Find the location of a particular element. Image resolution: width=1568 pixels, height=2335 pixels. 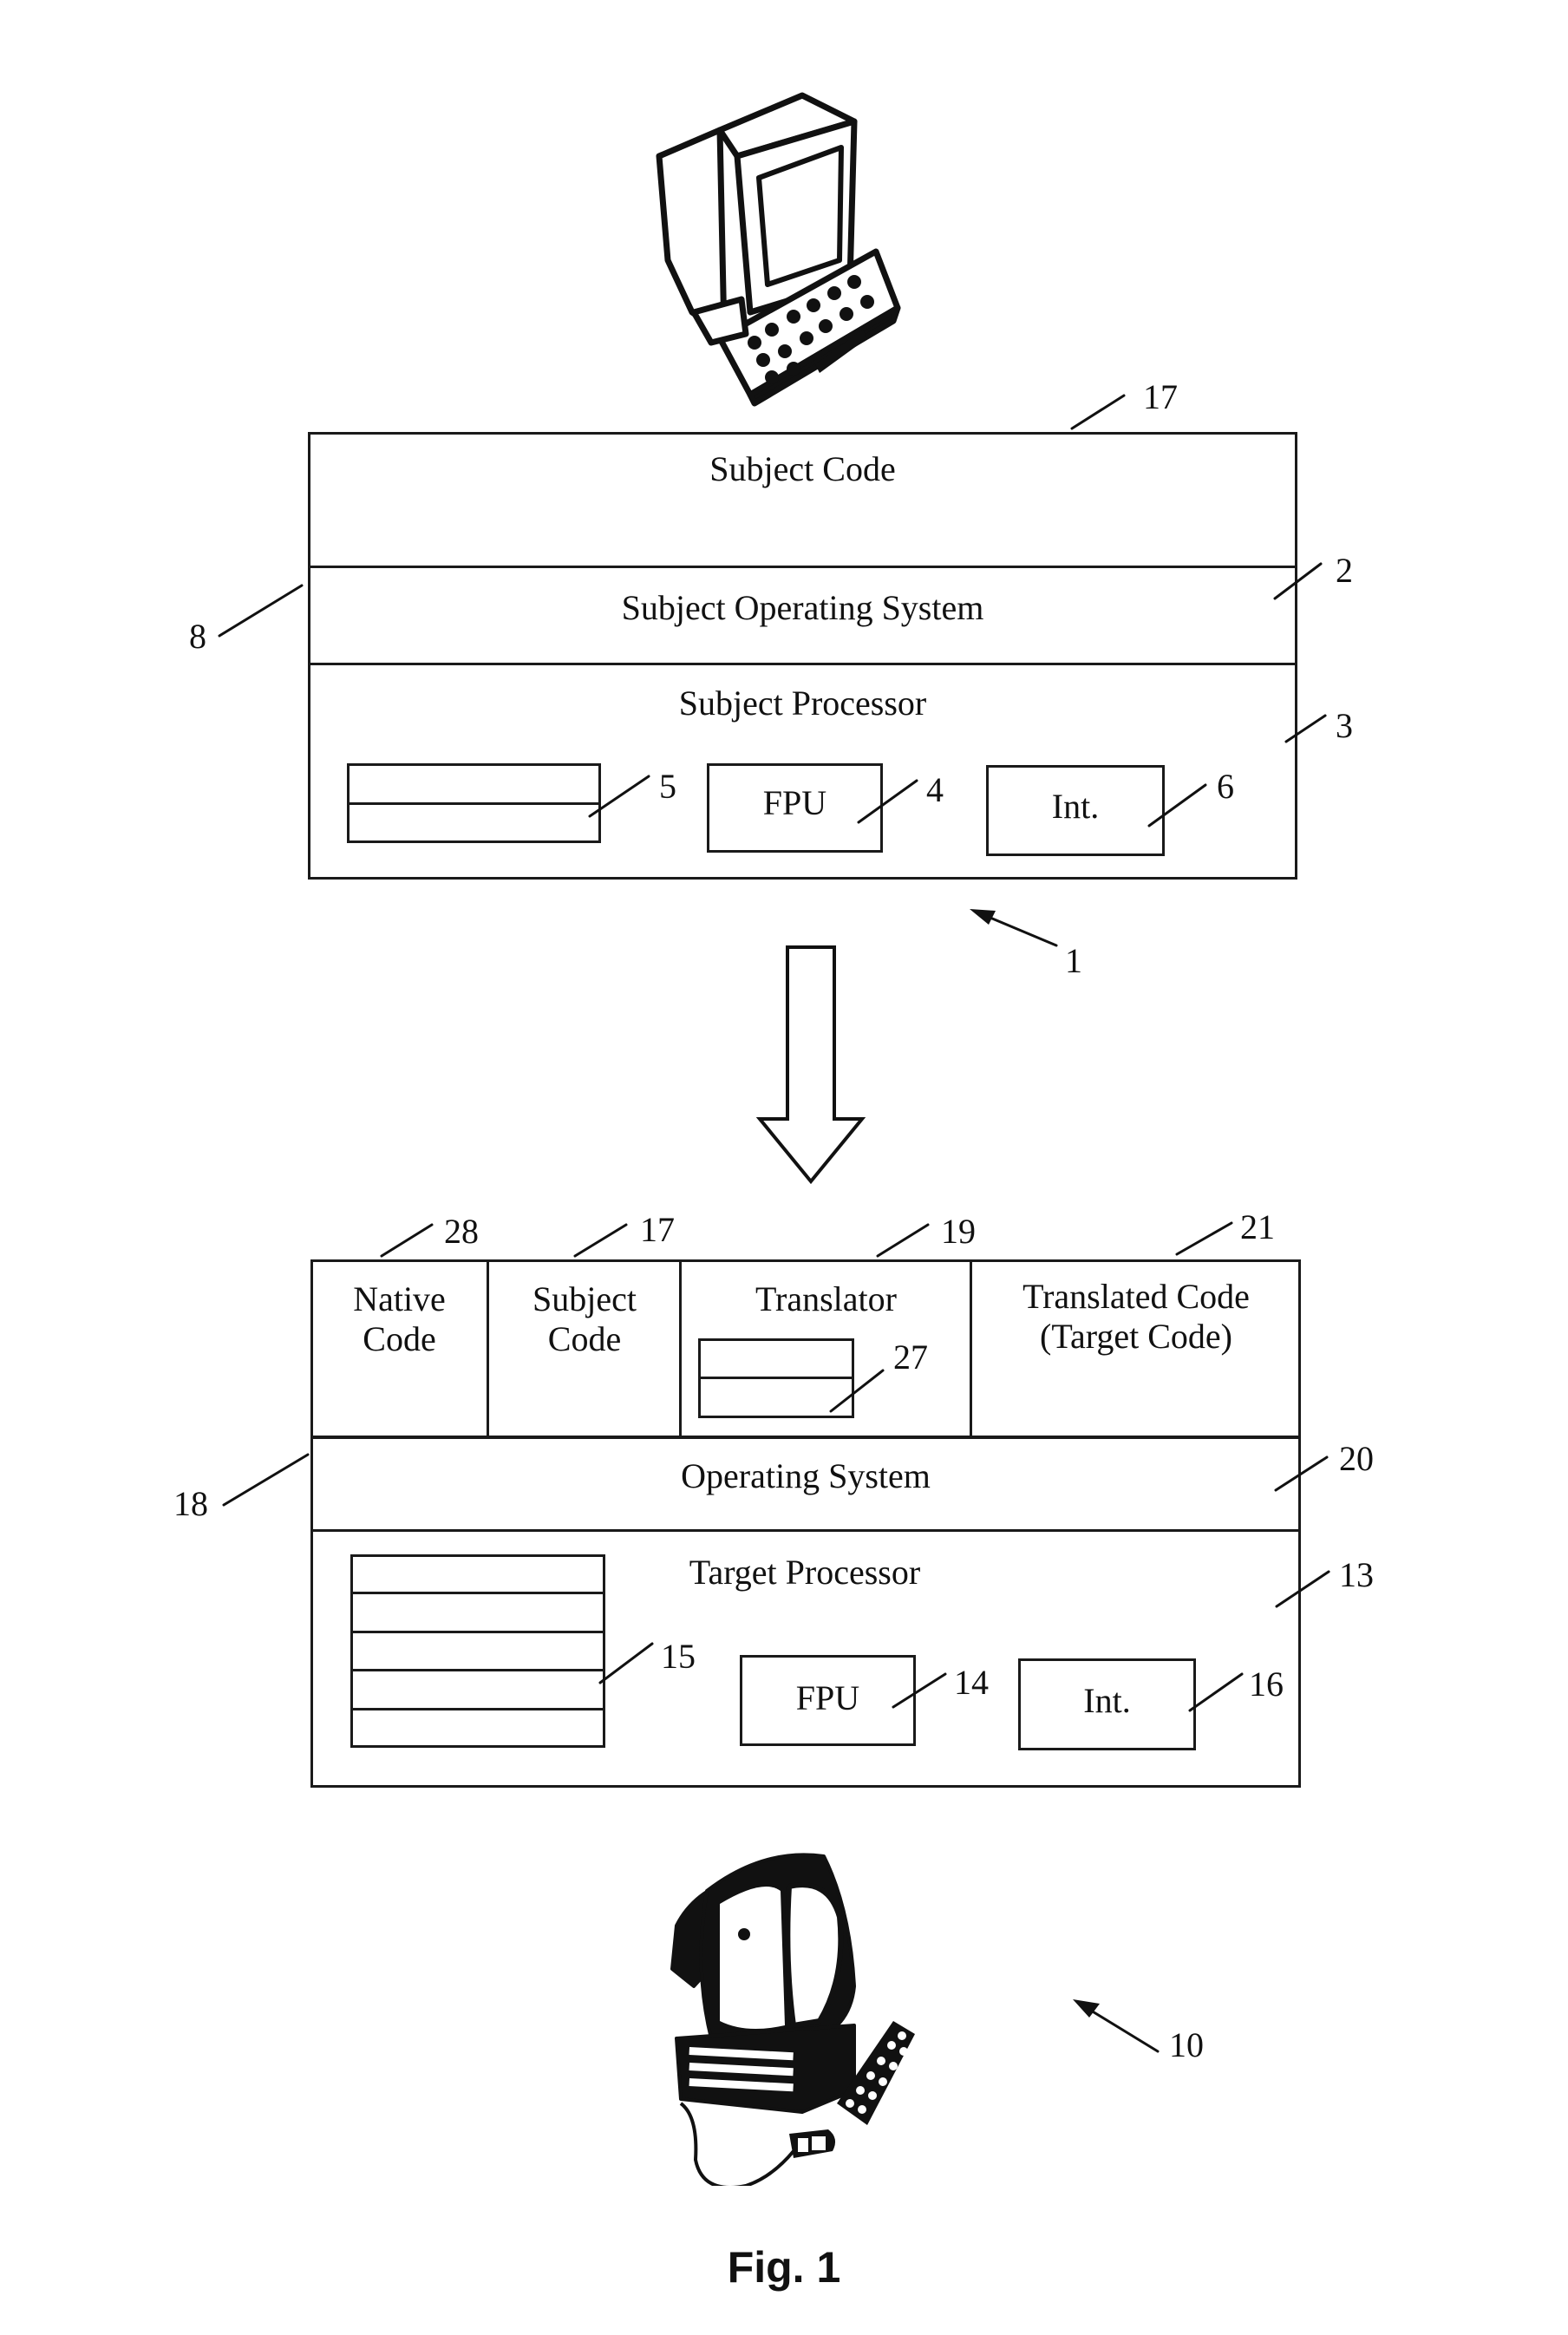

ref-18: 18 is located at coordinates (191, 1504).